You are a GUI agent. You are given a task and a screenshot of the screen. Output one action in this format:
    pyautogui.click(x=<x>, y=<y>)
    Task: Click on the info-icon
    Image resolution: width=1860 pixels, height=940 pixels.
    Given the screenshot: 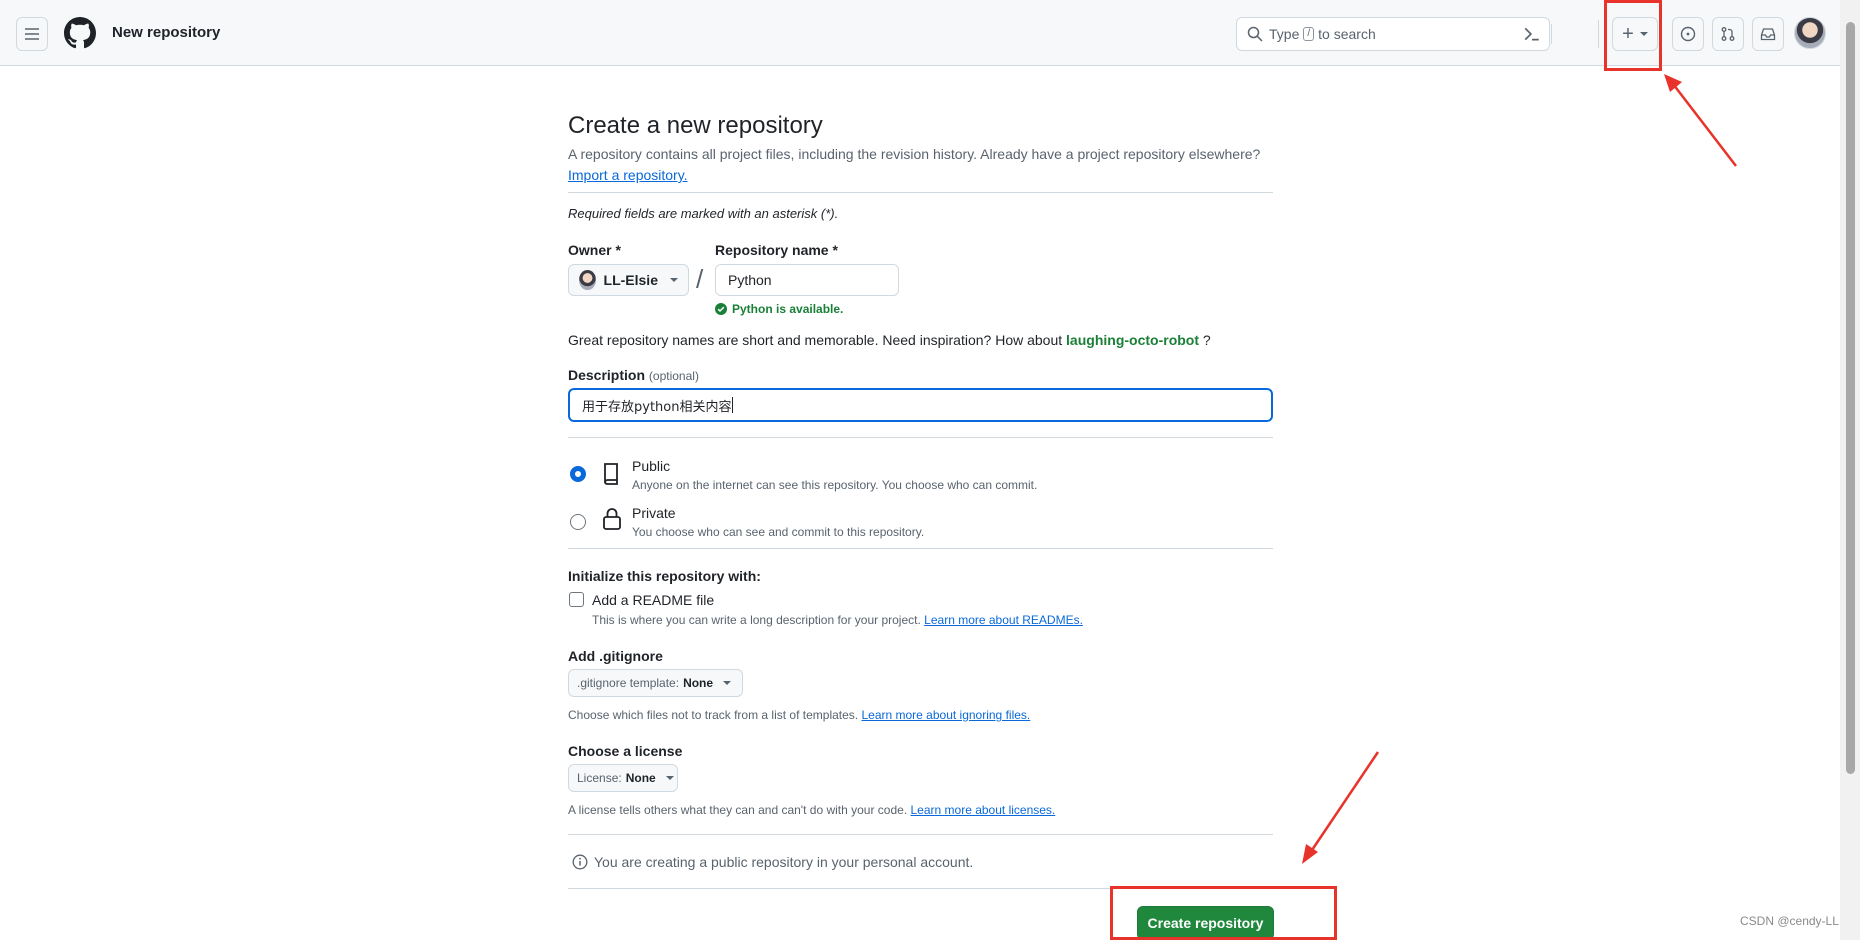 What is the action you would take?
    pyautogui.click(x=580, y=862)
    